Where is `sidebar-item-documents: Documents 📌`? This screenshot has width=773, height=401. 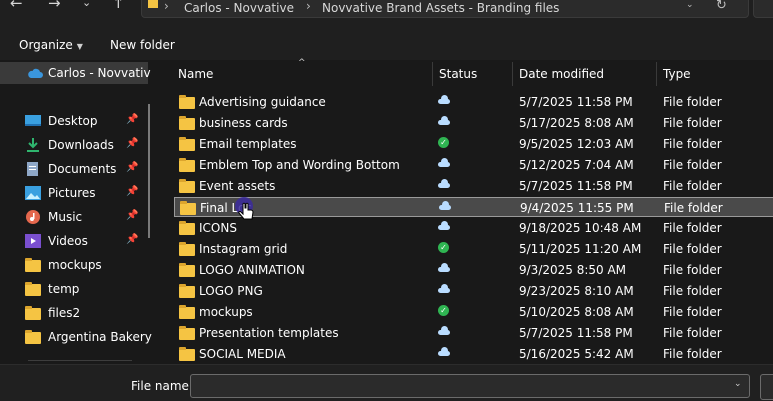
sidebar-item-documents: Documents 📌 is located at coordinates (74, 169).